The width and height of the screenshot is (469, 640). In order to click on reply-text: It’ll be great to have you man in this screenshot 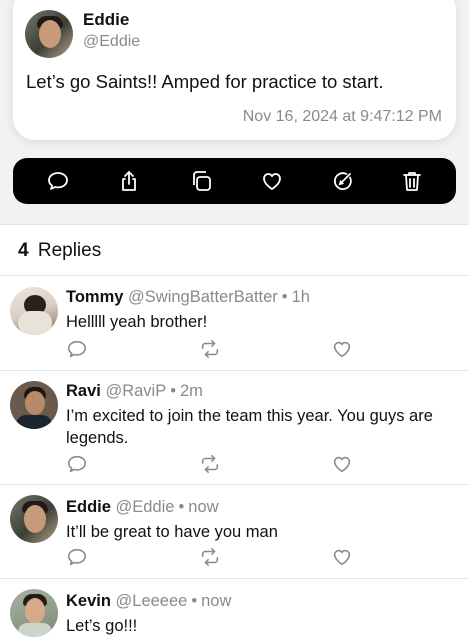, I will do `click(172, 532)`.